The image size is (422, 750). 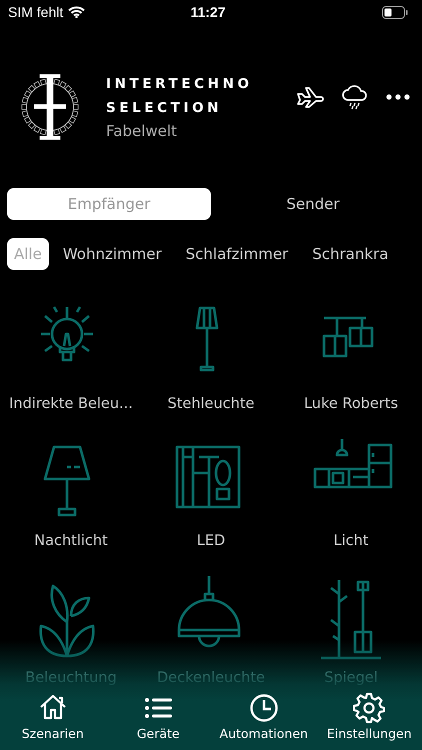 I want to click on battery-icon, so click(x=395, y=12).